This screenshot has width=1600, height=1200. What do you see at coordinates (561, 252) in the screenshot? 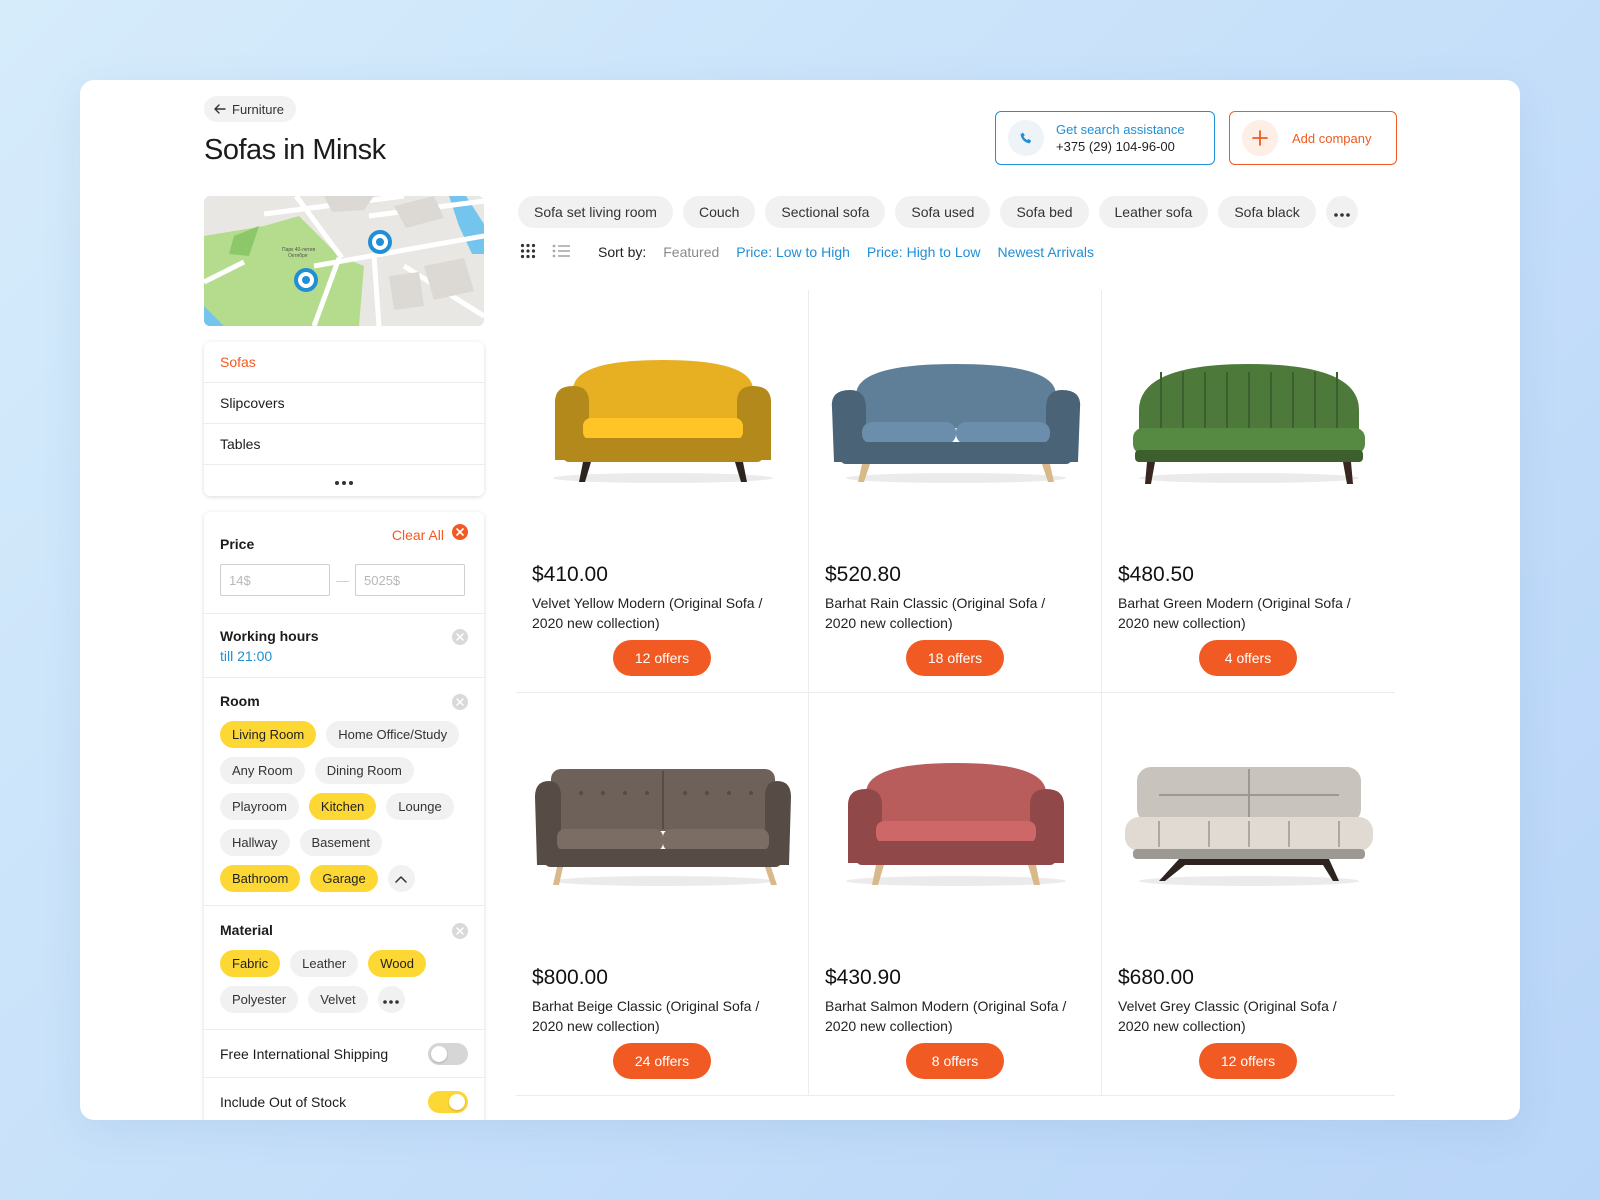
I see `list-view-icon` at bounding box center [561, 252].